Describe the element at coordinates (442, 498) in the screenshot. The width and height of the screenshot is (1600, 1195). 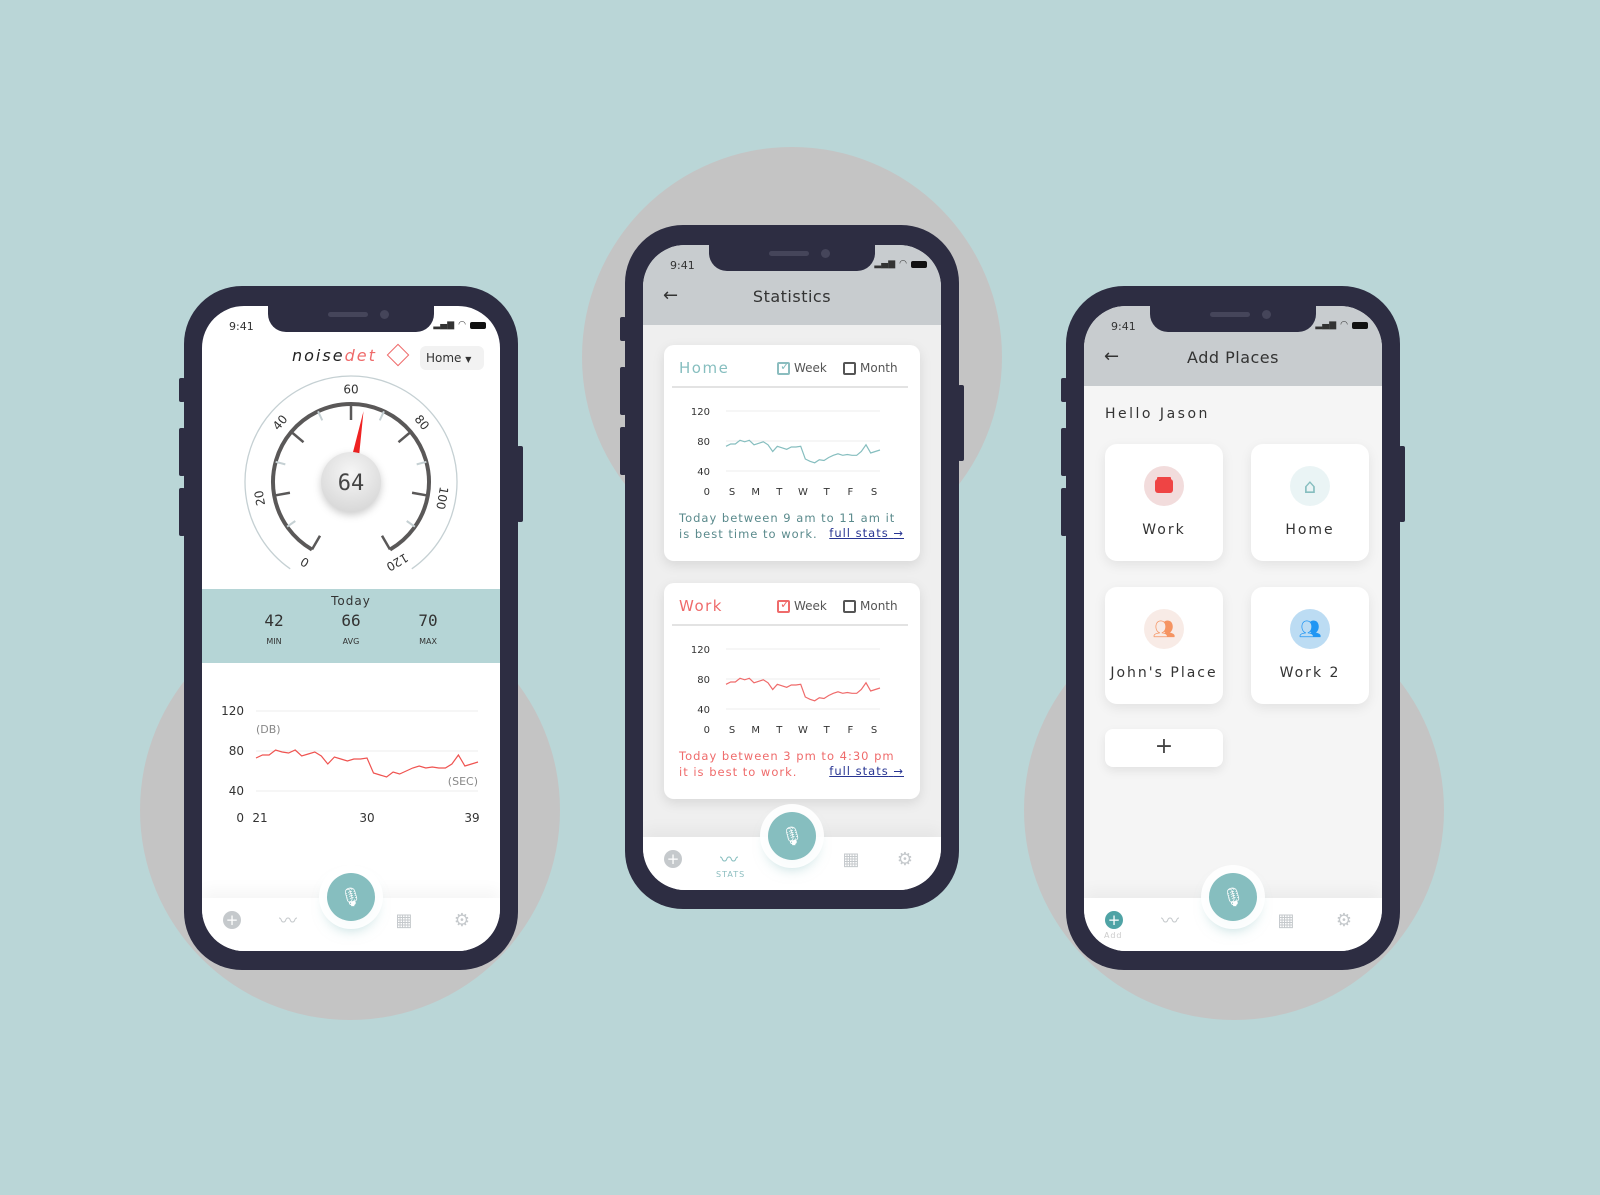
I see `gauge-tick-label: 100` at that location.